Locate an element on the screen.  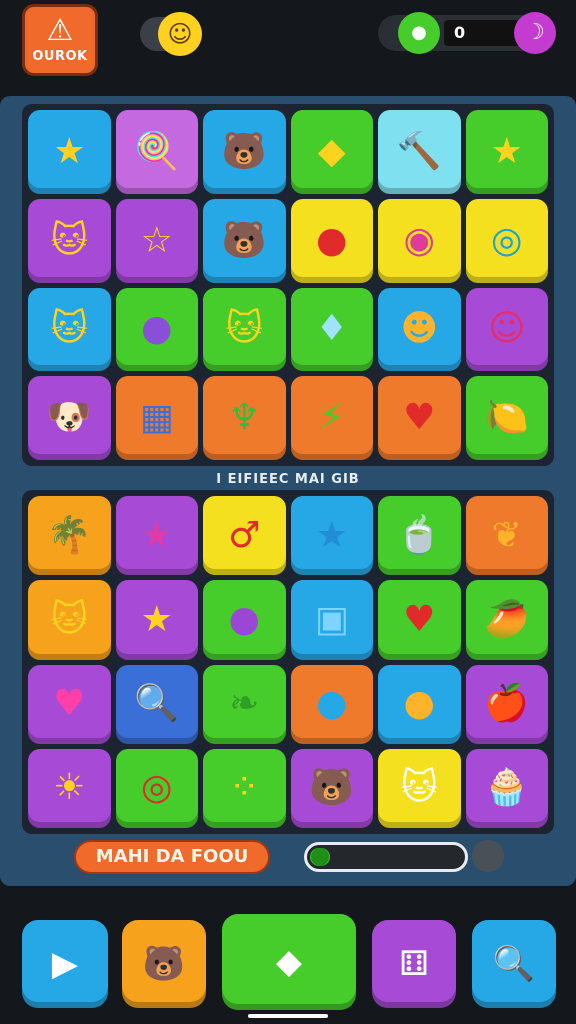
tile-icon: 🍭 is located at coordinates (157, 151).